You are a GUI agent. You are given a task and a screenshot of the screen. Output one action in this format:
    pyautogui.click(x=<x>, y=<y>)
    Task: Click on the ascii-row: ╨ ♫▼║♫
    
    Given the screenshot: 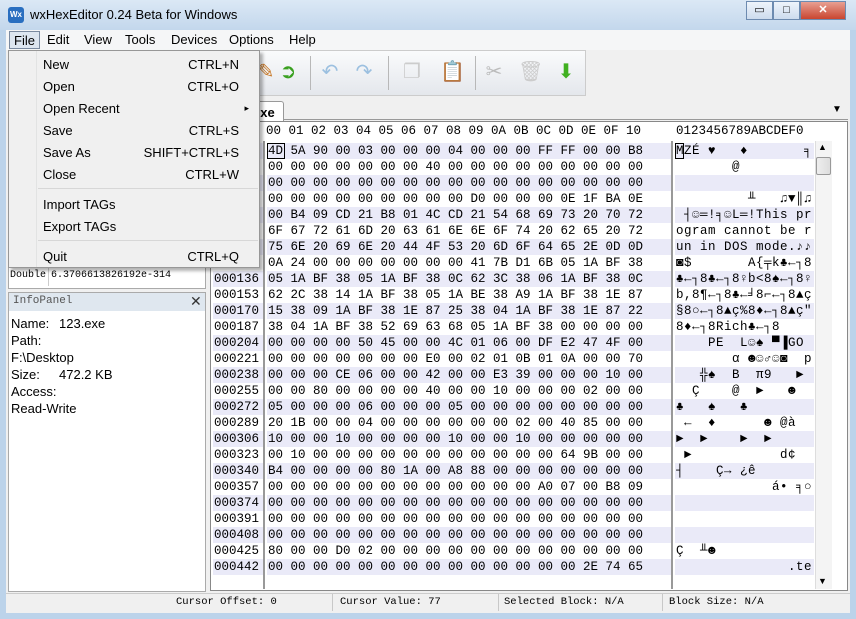 What is the action you would take?
    pyautogui.click(x=744, y=199)
    